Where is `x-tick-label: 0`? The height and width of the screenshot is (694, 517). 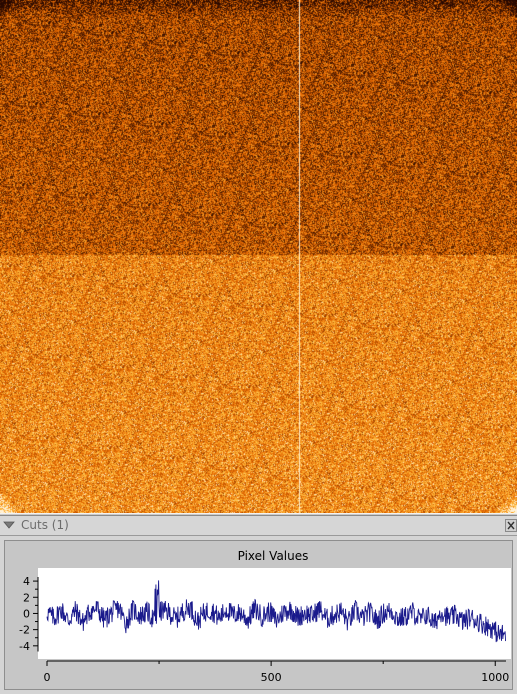
x-tick-label: 0 is located at coordinates (47, 677).